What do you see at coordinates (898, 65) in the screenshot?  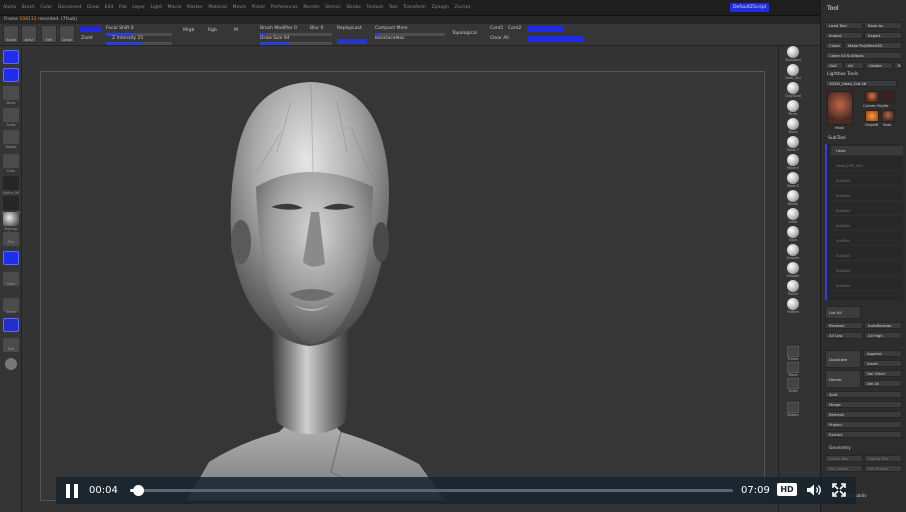 I see `goz-r-button: R` at bounding box center [898, 65].